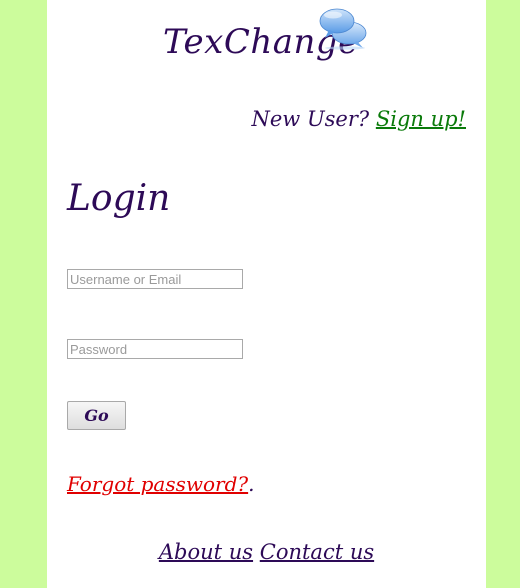 The width and height of the screenshot is (520, 588). I want to click on signup-prompt: New User? Sign up!, so click(359, 119).